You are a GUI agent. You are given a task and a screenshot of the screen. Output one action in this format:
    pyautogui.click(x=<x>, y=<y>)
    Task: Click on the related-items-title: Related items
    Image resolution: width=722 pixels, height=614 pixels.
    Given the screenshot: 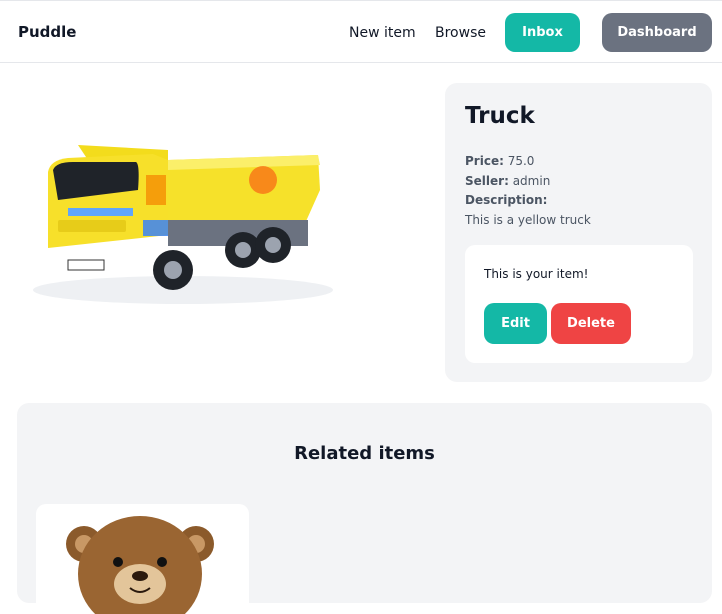 What is the action you would take?
    pyautogui.click(x=364, y=453)
    